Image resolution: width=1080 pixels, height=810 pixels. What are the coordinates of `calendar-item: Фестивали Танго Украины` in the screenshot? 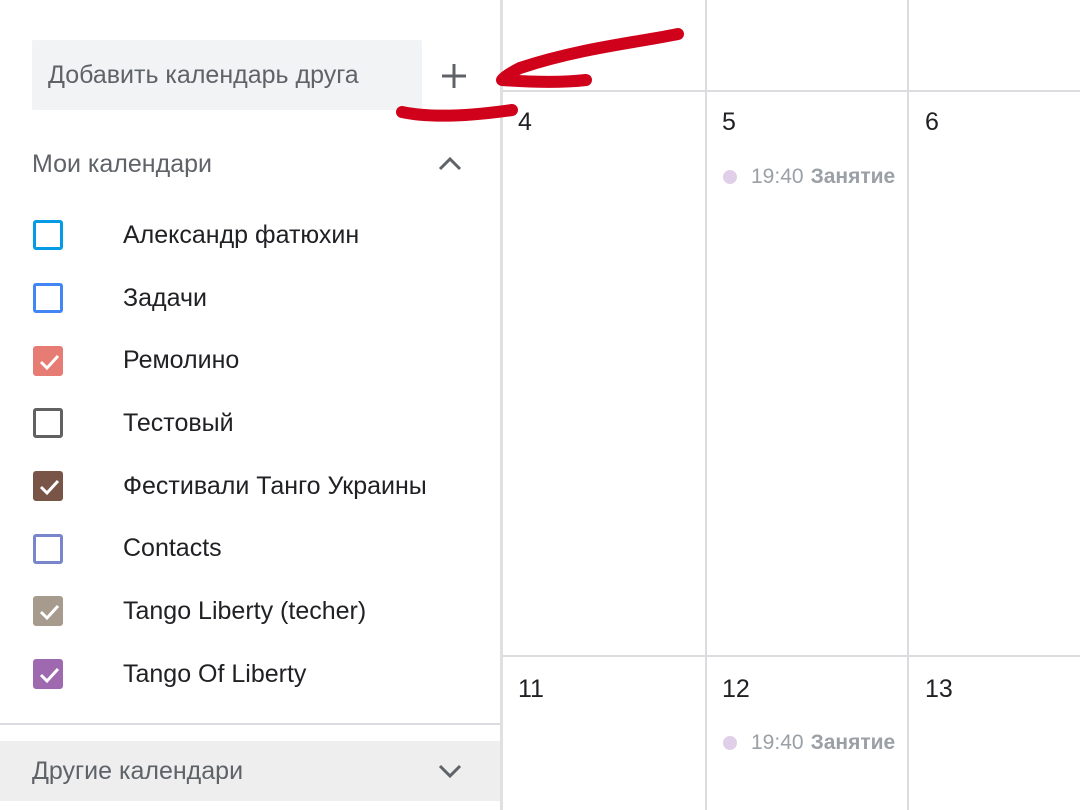 It's located at (250, 486).